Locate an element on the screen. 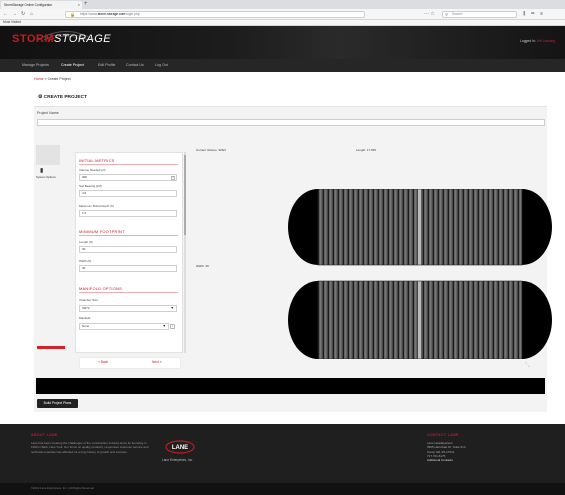  company-name: Lane Enterprises, Inc. is located at coordinates (178, 460).